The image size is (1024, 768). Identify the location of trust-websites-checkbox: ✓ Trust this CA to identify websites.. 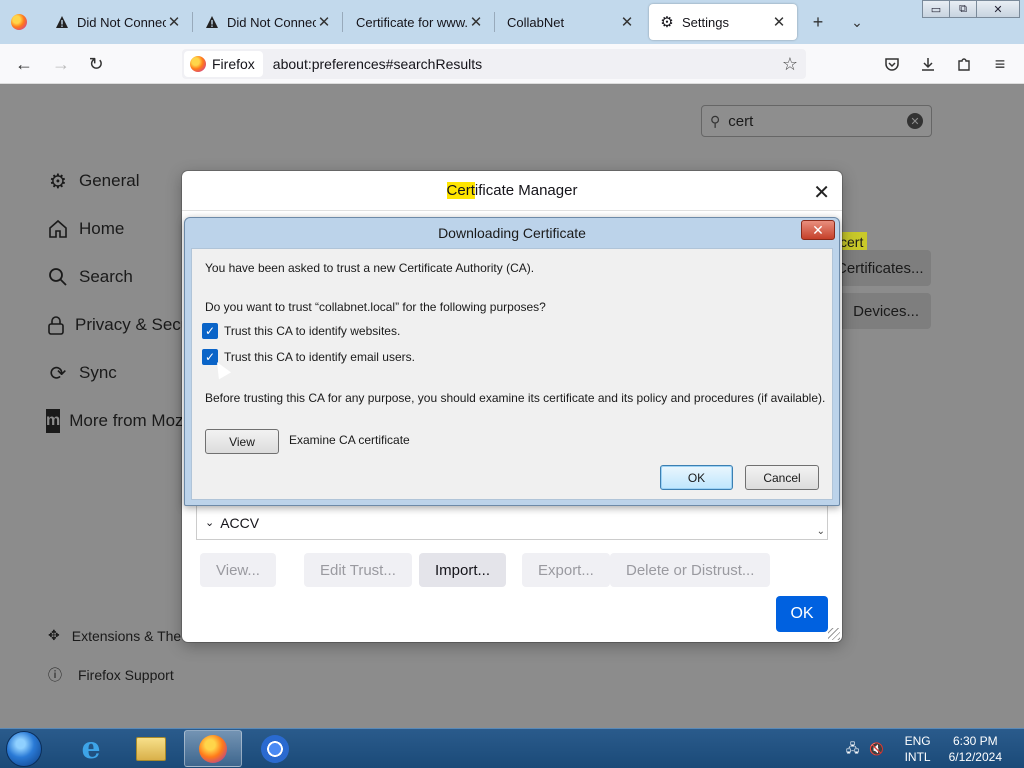
(301, 331).